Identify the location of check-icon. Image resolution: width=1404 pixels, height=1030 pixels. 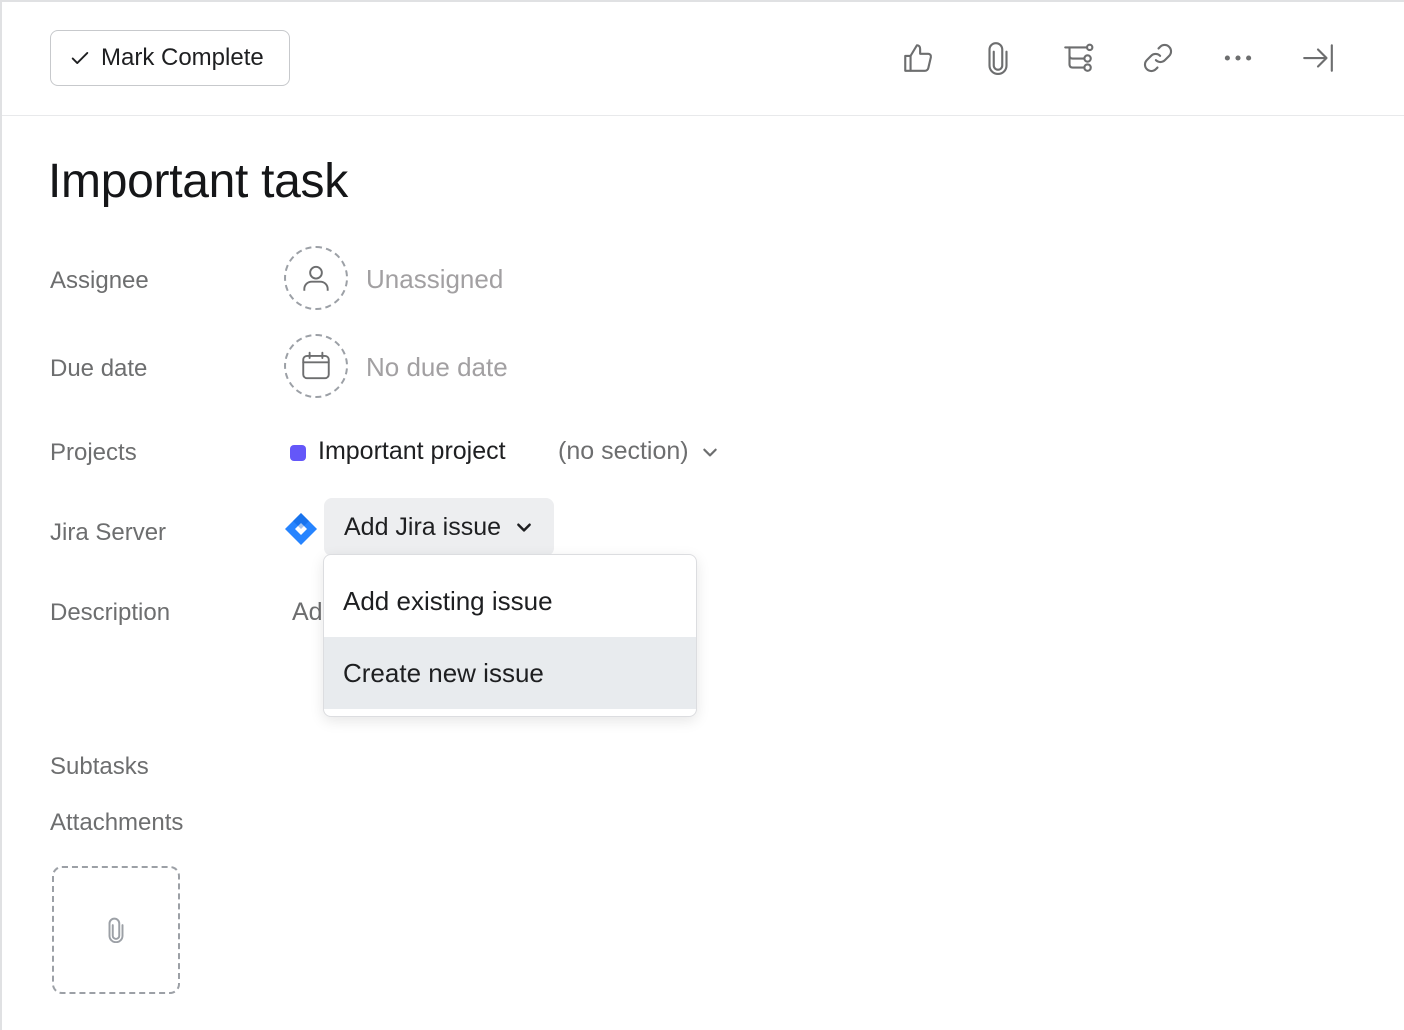
(80, 58).